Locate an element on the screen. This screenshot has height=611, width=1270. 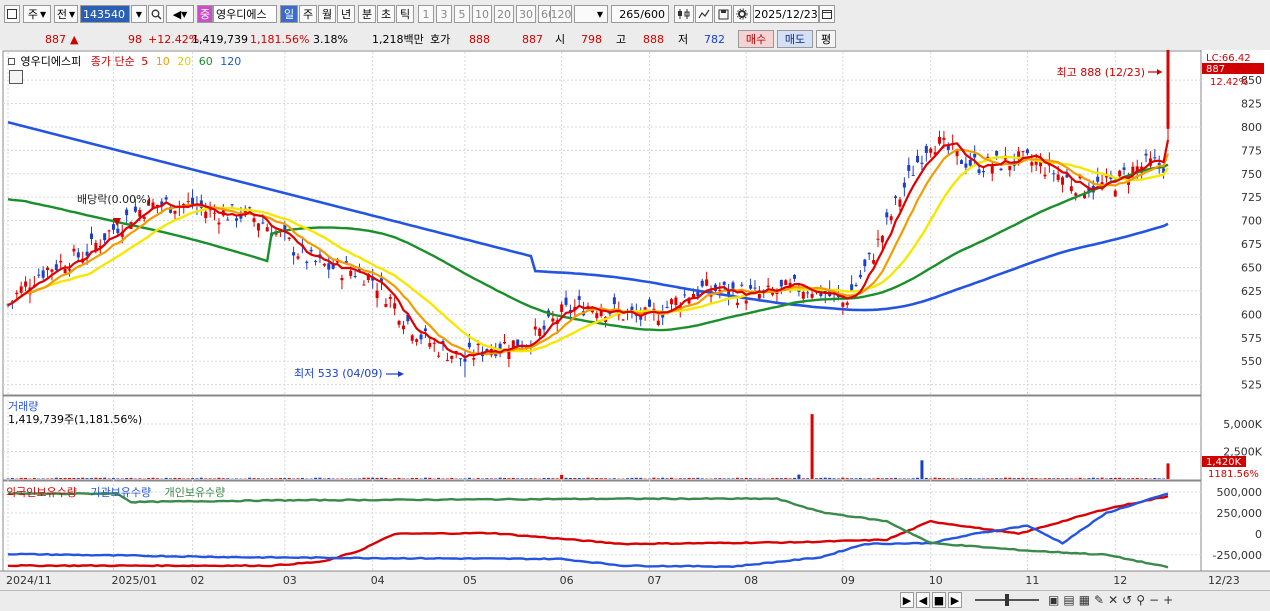
quote-high: 888 is located at coordinates (653, 39).